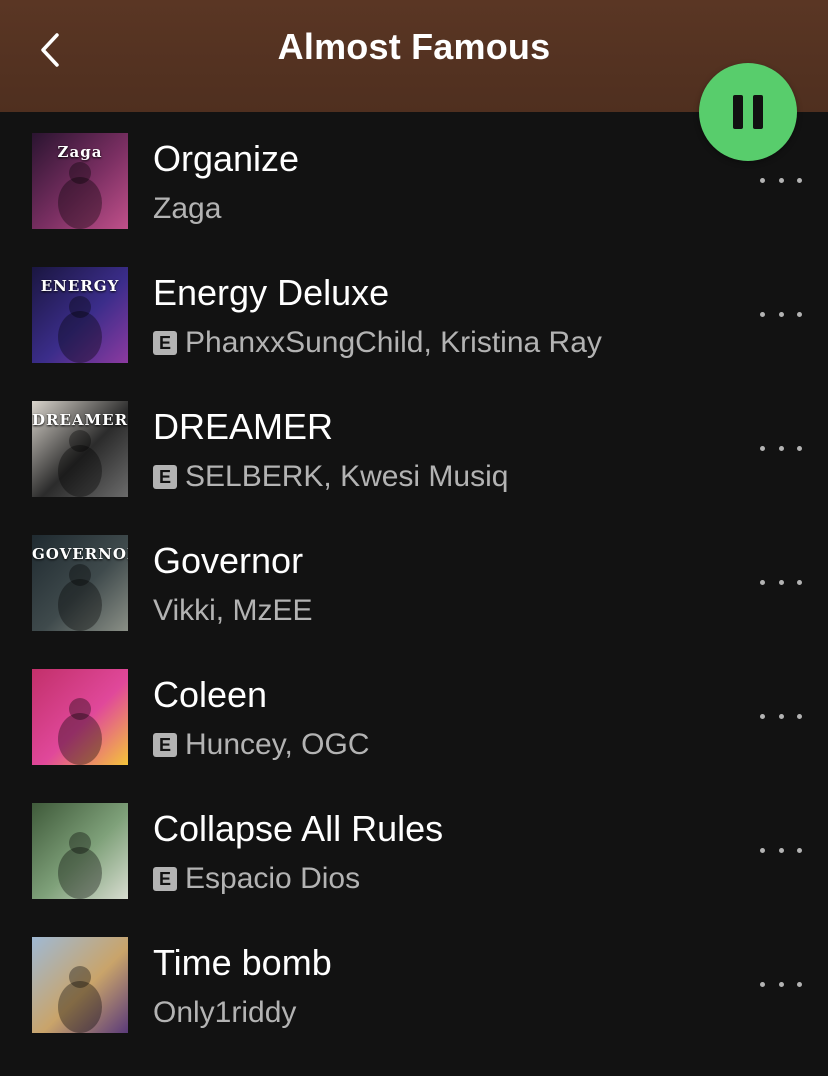  I want to click on track-artist-label: Vikki, MzEE, so click(233, 610).